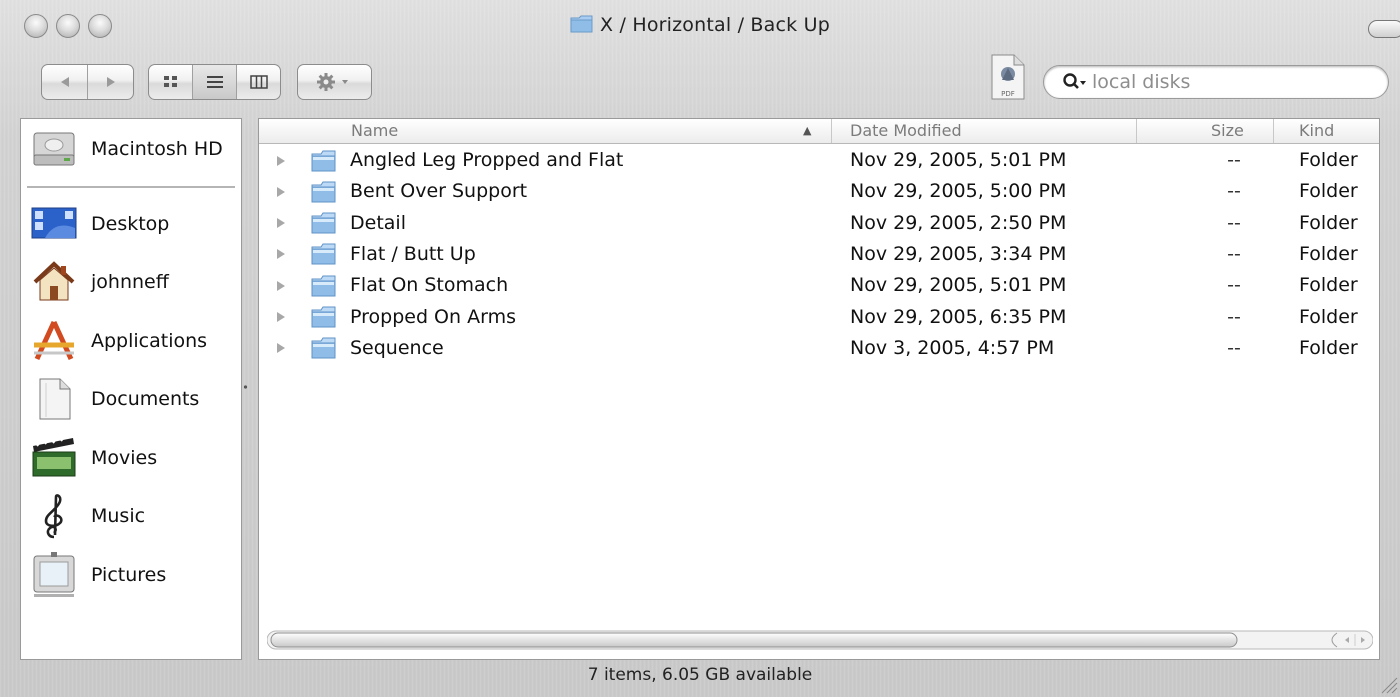  I want to click on sidebar-item-label: Pictures, so click(129, 575).